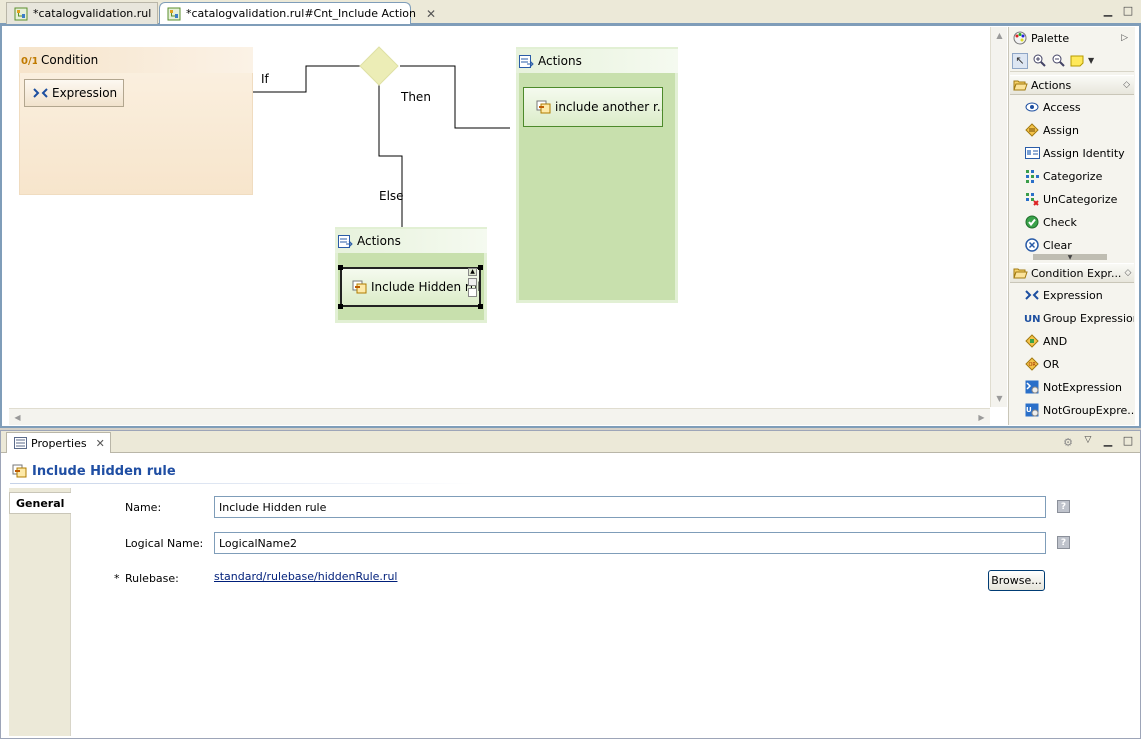 Image resolution: width=1141 pixels, height=739 pixels. Describe the element at coordinates (630, 543) in the screenshot. I see `logical-name-field: LogicalName2` at that location.